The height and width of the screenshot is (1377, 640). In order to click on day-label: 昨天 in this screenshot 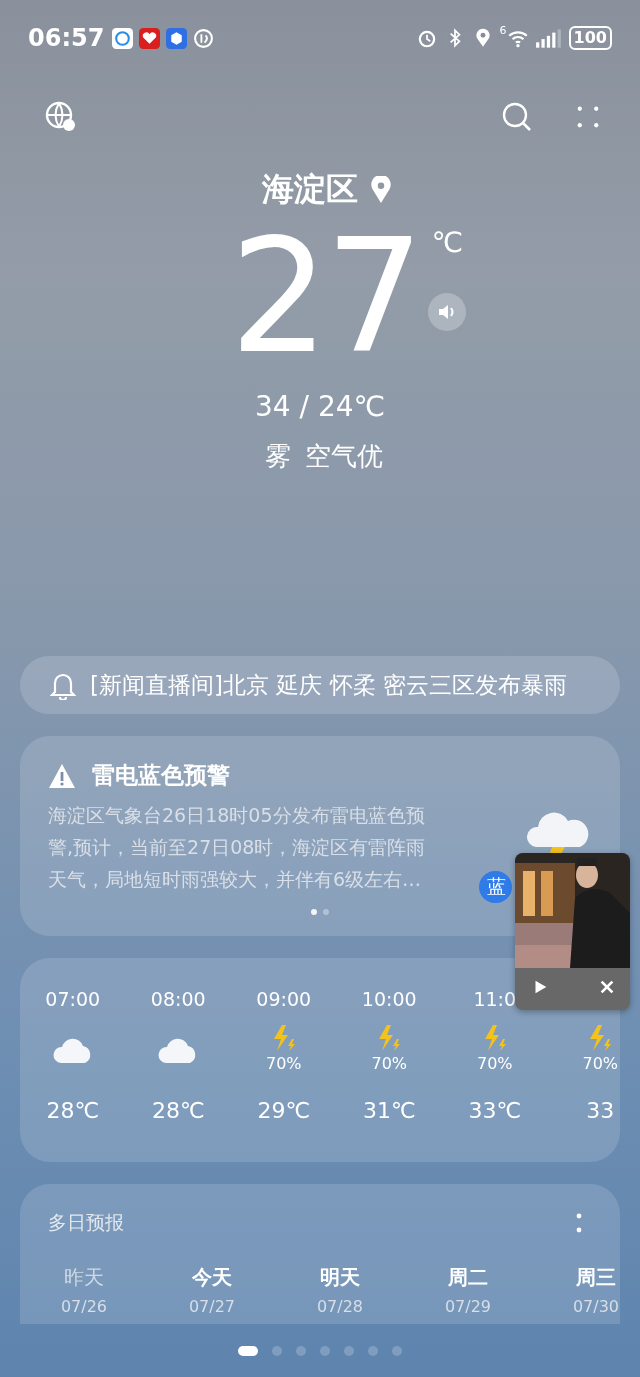, I will do `click(84, 1277)`.